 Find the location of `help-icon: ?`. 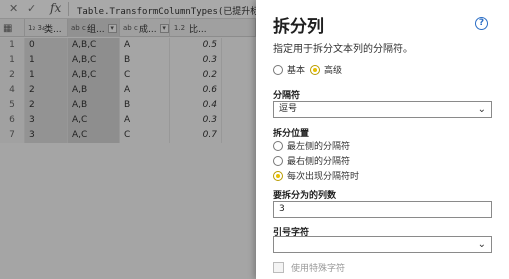

help-icon: ? is located at coordinates (481, 23).